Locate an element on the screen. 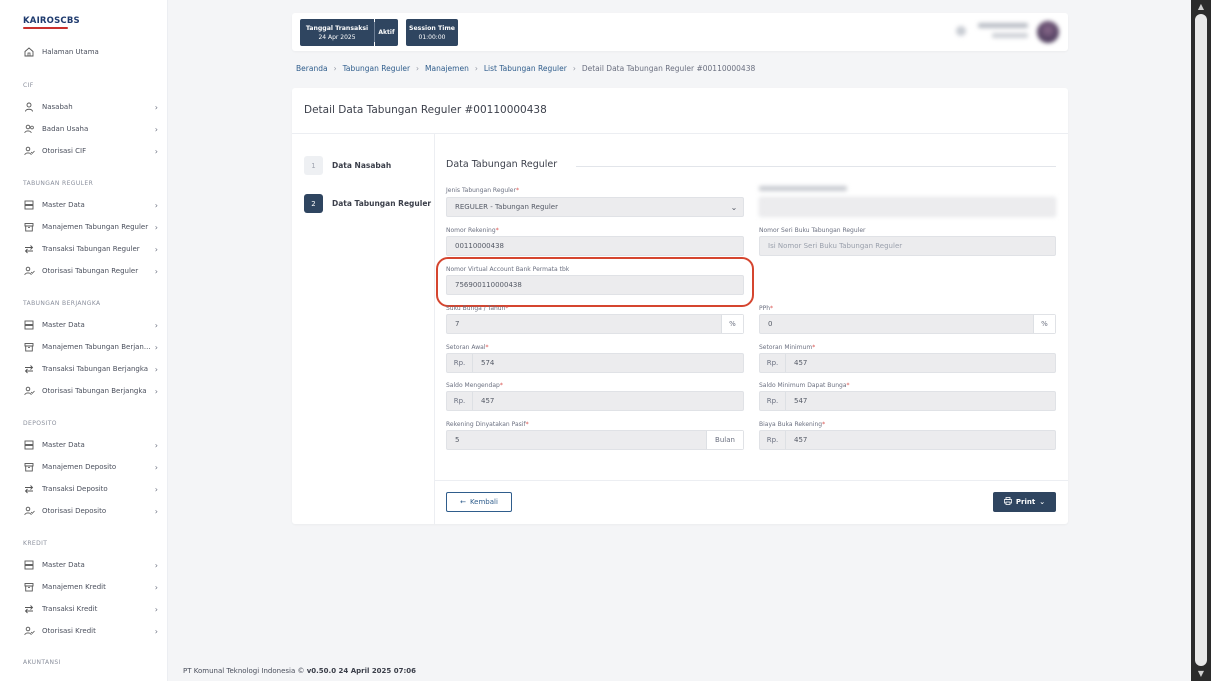  step-data-tabungan-reguler: 2 Data Tabungan Reguler is located at coordinates (367, 203).